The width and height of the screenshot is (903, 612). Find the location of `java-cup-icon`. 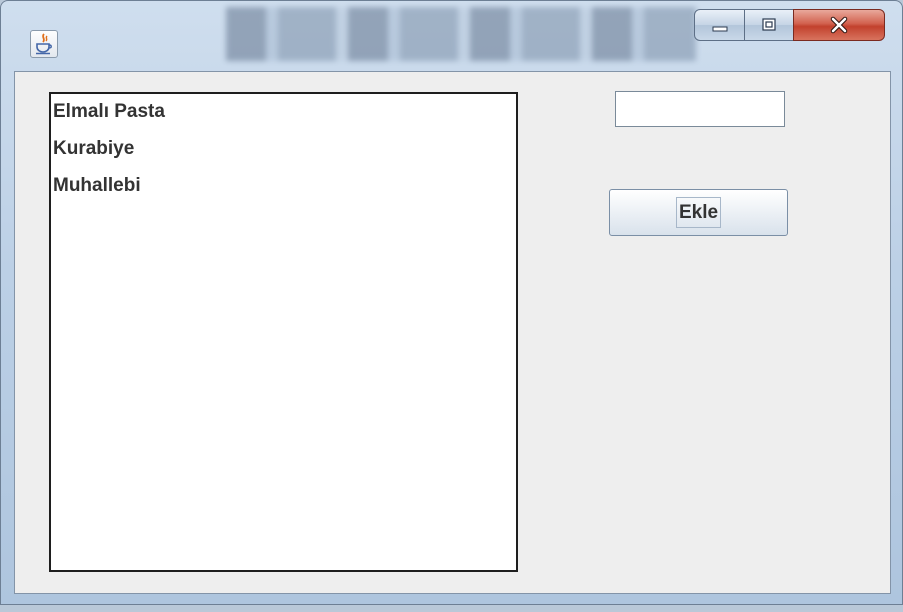

java-cup-icon is located at coordinates (44, 44).